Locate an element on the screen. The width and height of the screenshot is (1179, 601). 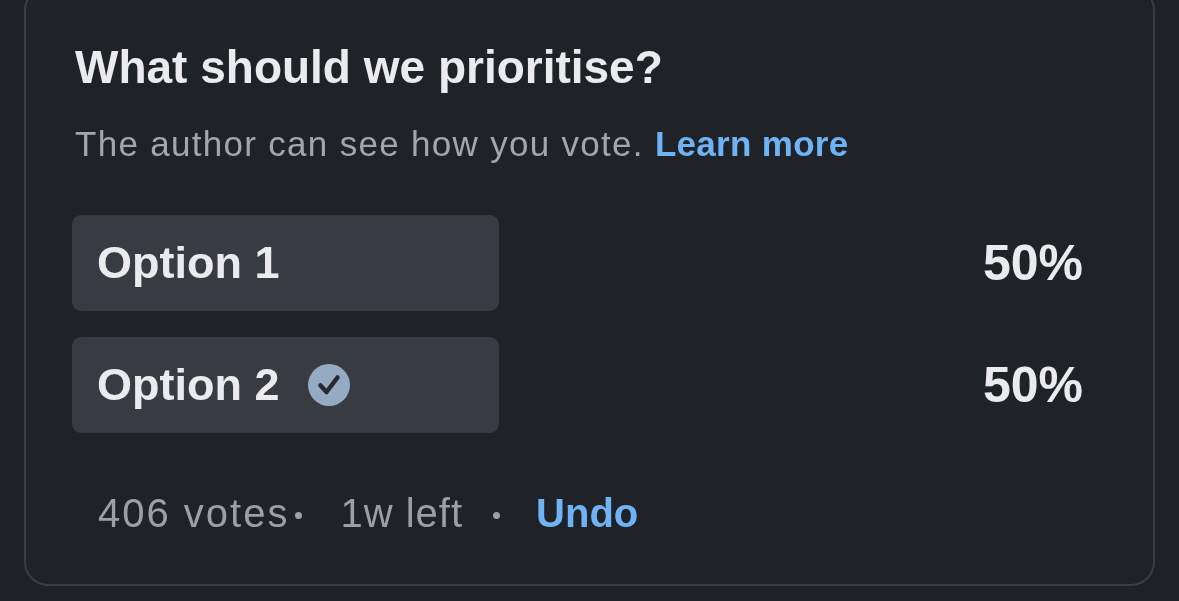
poll-question: What should we prioritise? is located at coordinates (369, 67).